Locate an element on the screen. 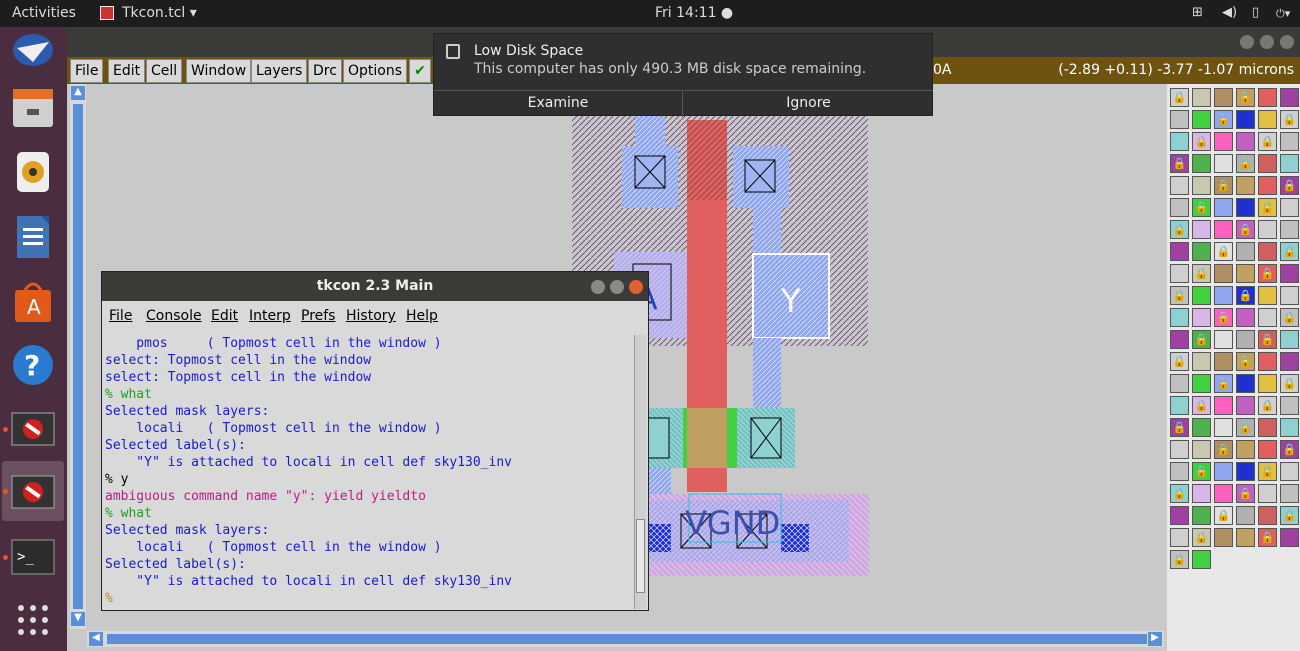 The width and height of the screenshot is (1300, 651). menu-file: File is located at coordinates (87, 71).